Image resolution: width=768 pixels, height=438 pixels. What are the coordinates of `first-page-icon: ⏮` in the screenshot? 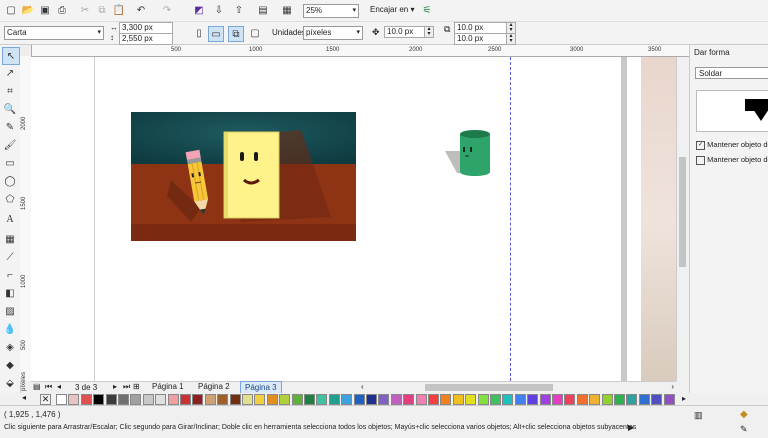 It's located at (48, 387).